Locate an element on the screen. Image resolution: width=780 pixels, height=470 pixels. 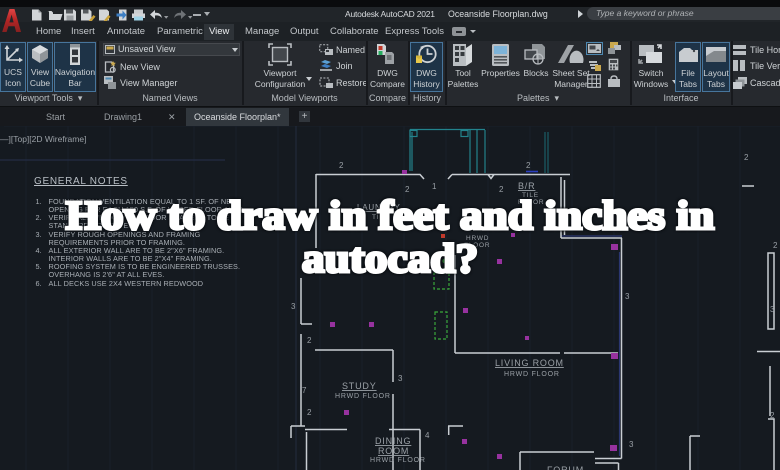
svg-text: 7 is located at coordinates (304, 390).